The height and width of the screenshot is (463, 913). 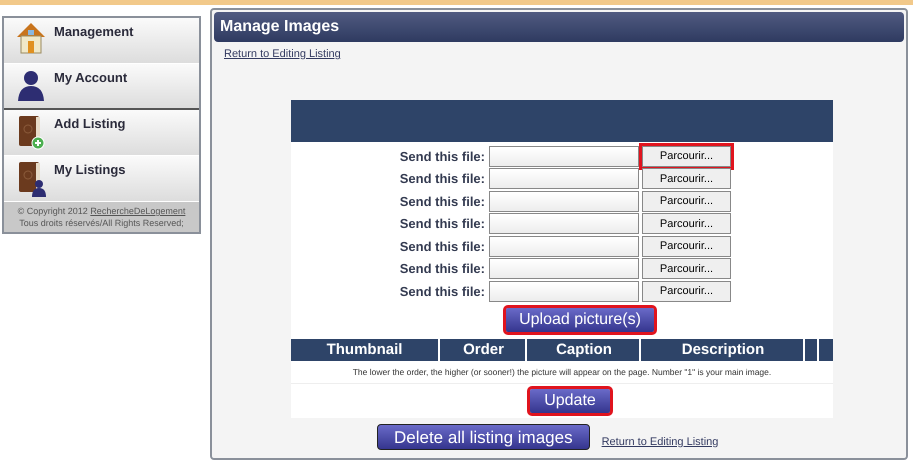 I want to click on upload-button: Upload picture(s), so click(x=580, y=320).